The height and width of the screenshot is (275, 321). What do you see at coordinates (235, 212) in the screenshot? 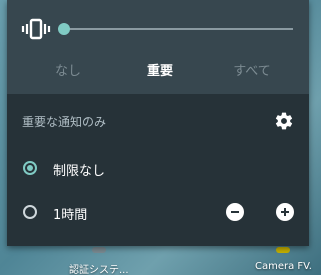
I see `minus-circle-icon` at bounding box center [235, 212].